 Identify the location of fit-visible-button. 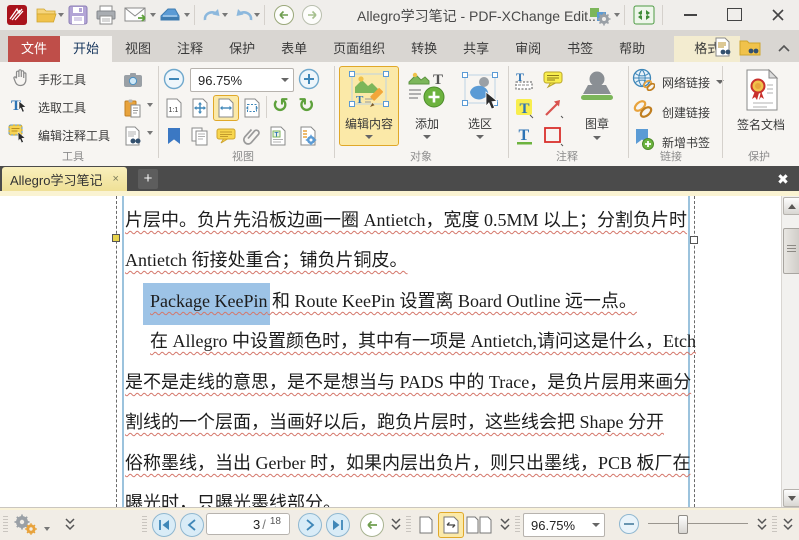
(252, 108).